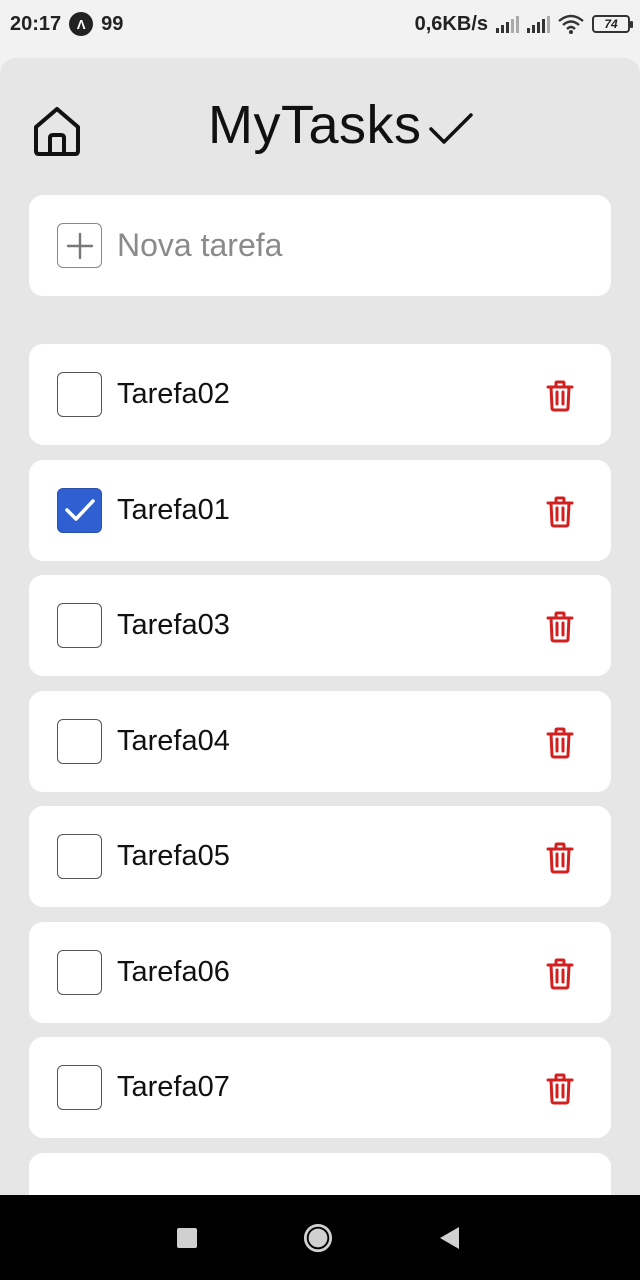 The height and width of the screenshot is (1280, 640). What do you see at coordinates (173, 394) in the screenshot?
I see `task-label: Tarefa02` at bounding box center [173, 394].